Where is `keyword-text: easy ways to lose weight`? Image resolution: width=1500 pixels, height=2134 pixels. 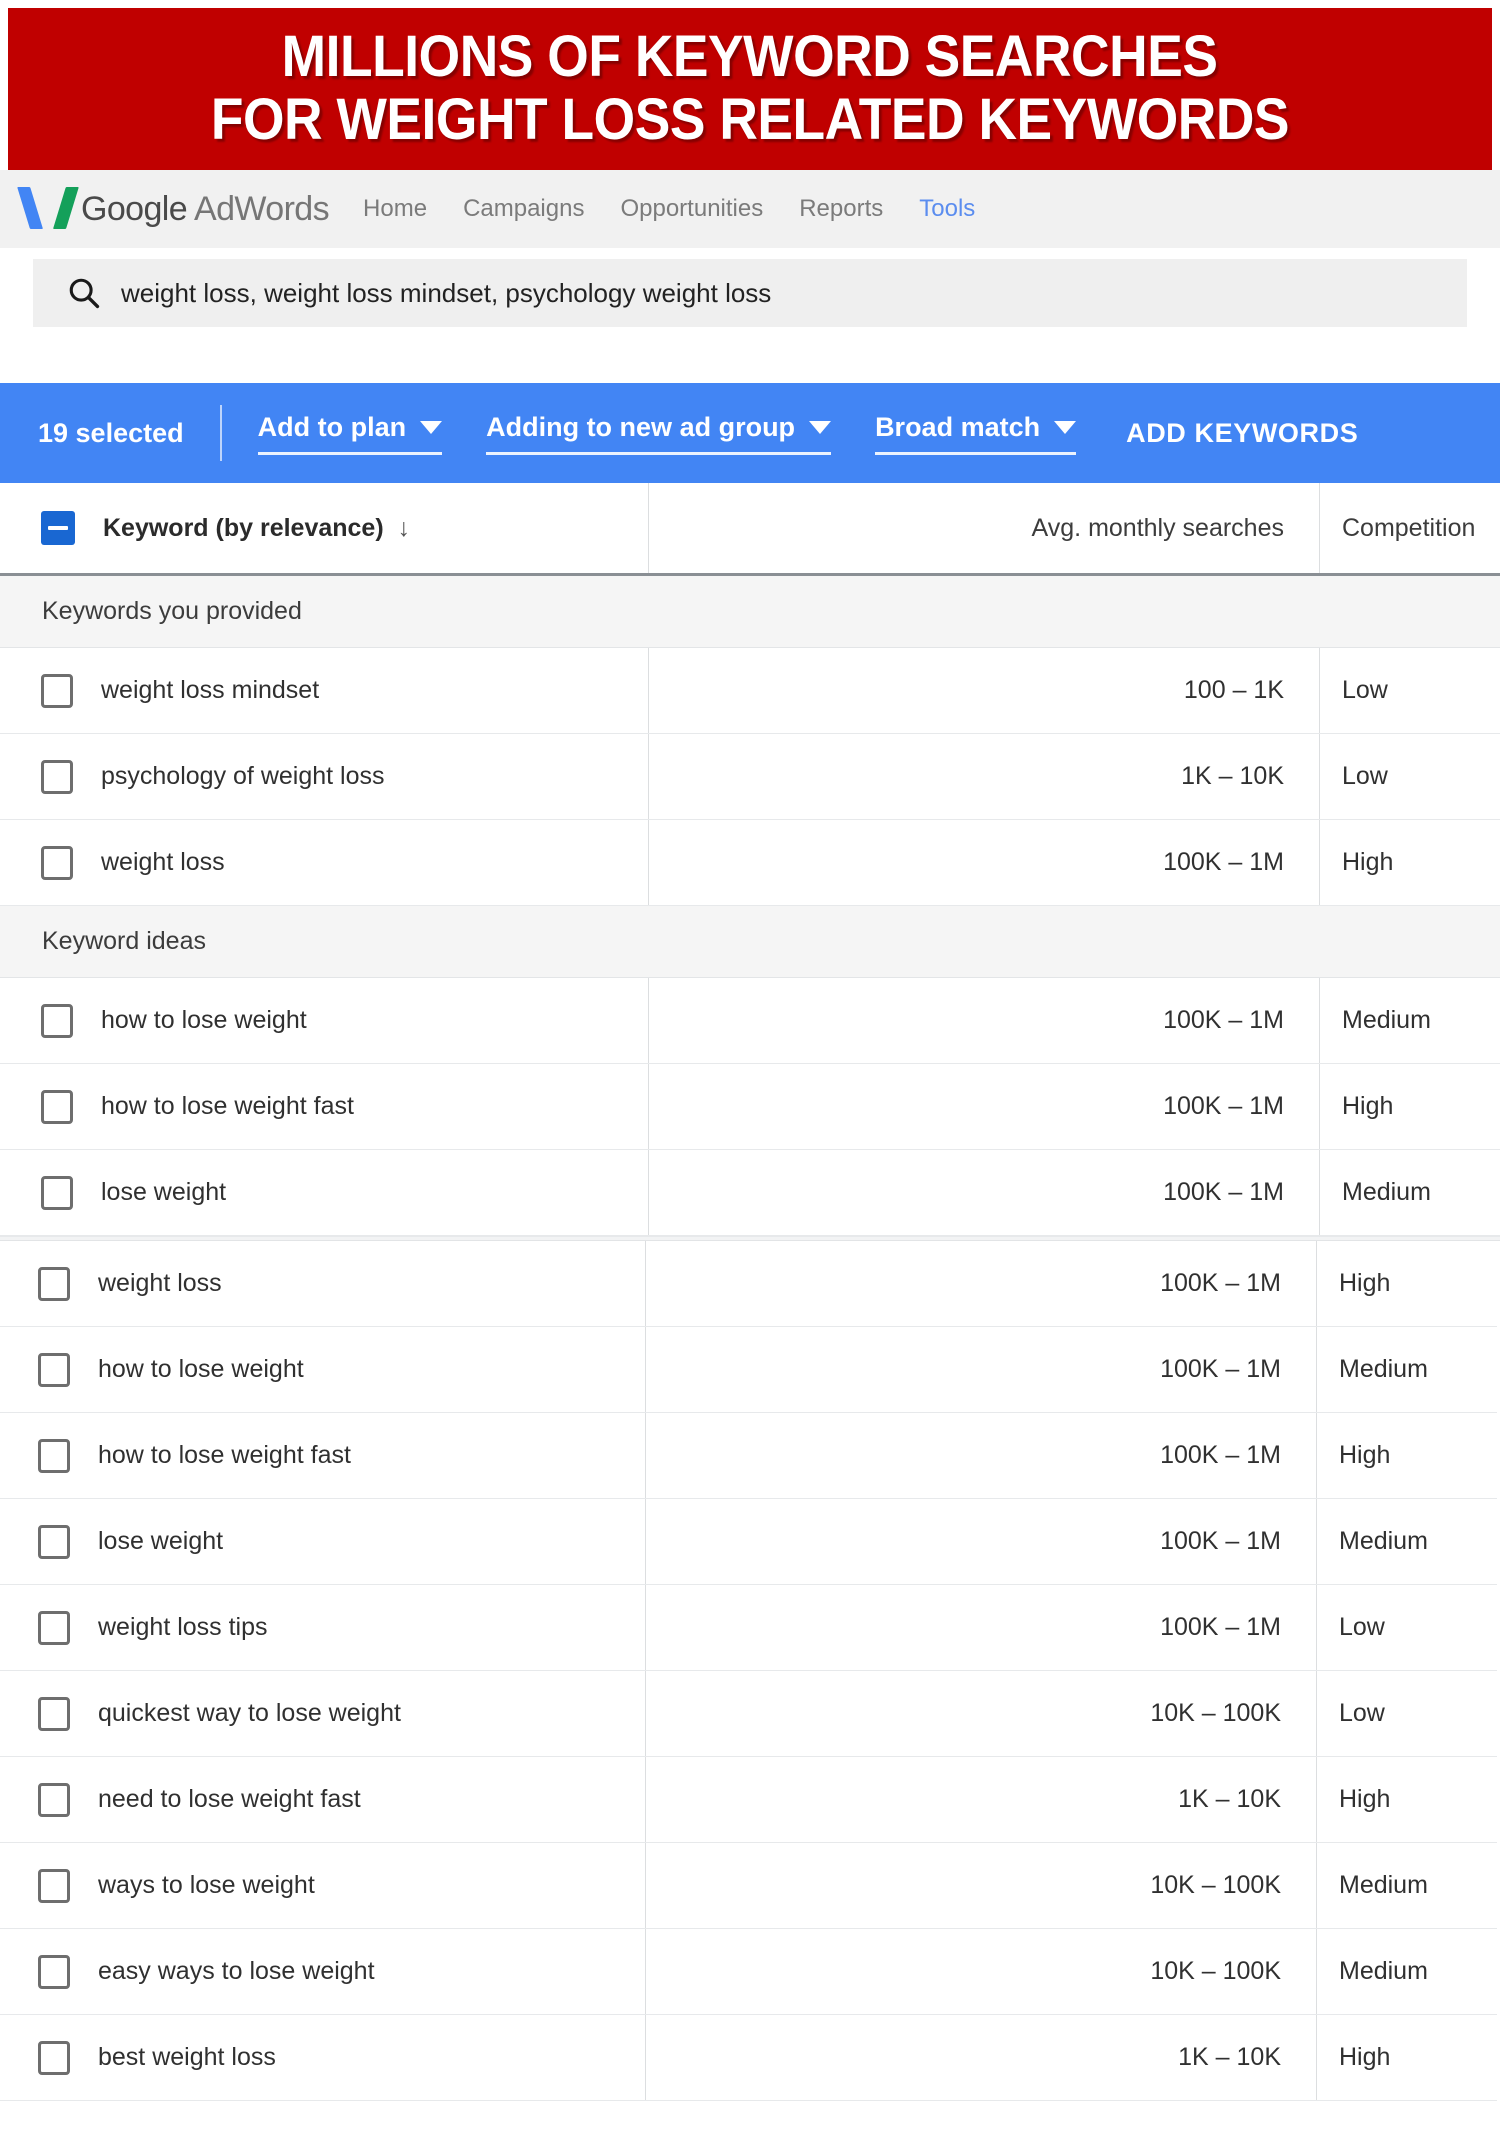 keyword-text: easy ways to lose weight is located at coordinates (236, 1971).